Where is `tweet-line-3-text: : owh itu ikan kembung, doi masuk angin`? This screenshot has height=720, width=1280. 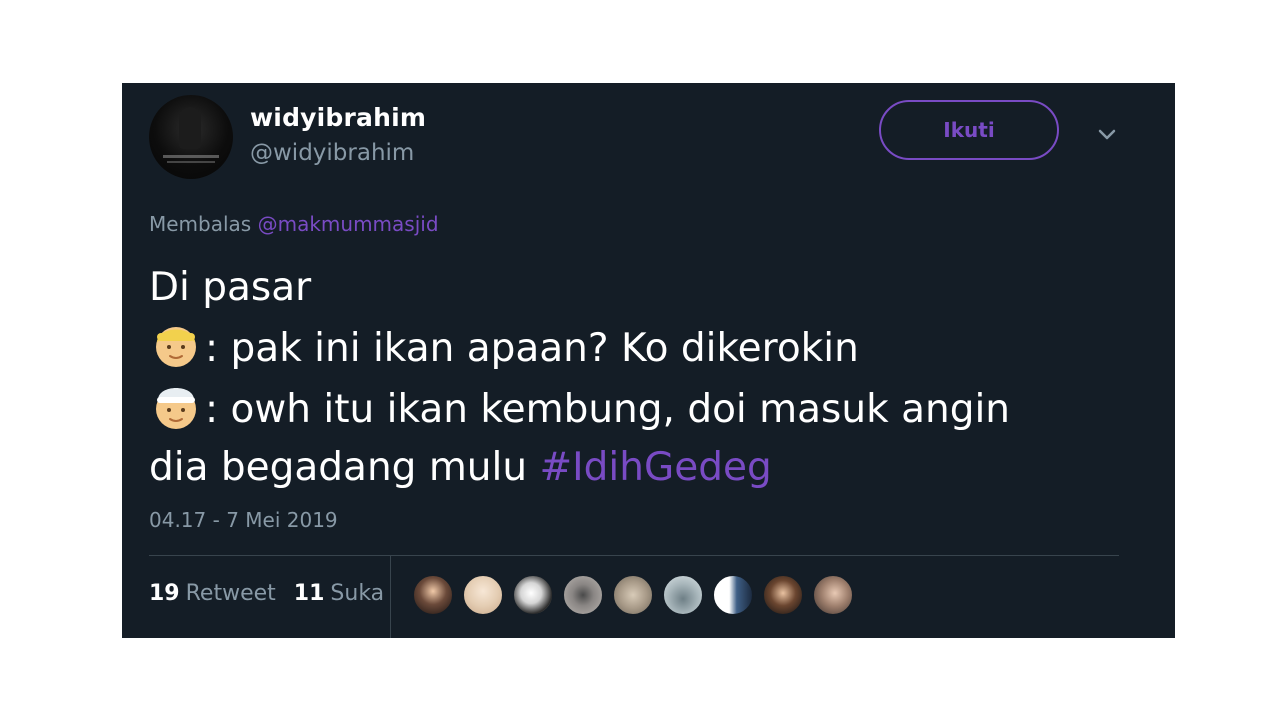
tweet-line-3-text: : owh itu ikan kembung, doi masuk angin is located at coordinates (608, 409).